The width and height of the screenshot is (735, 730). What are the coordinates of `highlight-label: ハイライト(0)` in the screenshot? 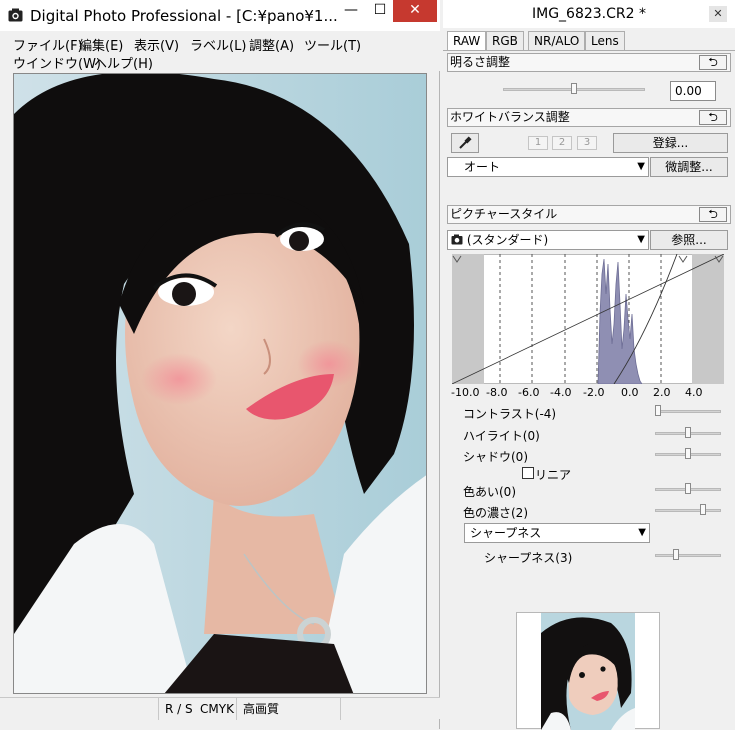 It's located at (501, 436).